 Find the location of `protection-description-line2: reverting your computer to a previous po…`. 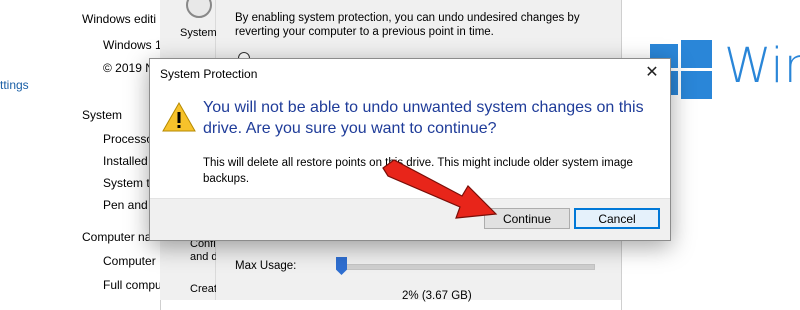

protection-description-line2: reverting your computer to a previous po… is located at coordinates (364, 32).